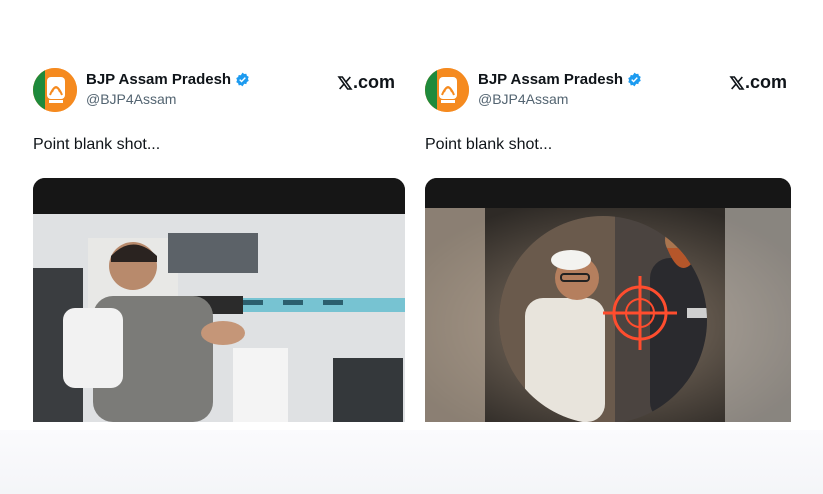 The height and width of the screenshot is (494, 823). Describe the element at coordinates (411, 462) in the screenshot. I see `page-bottom-fade` at that location.